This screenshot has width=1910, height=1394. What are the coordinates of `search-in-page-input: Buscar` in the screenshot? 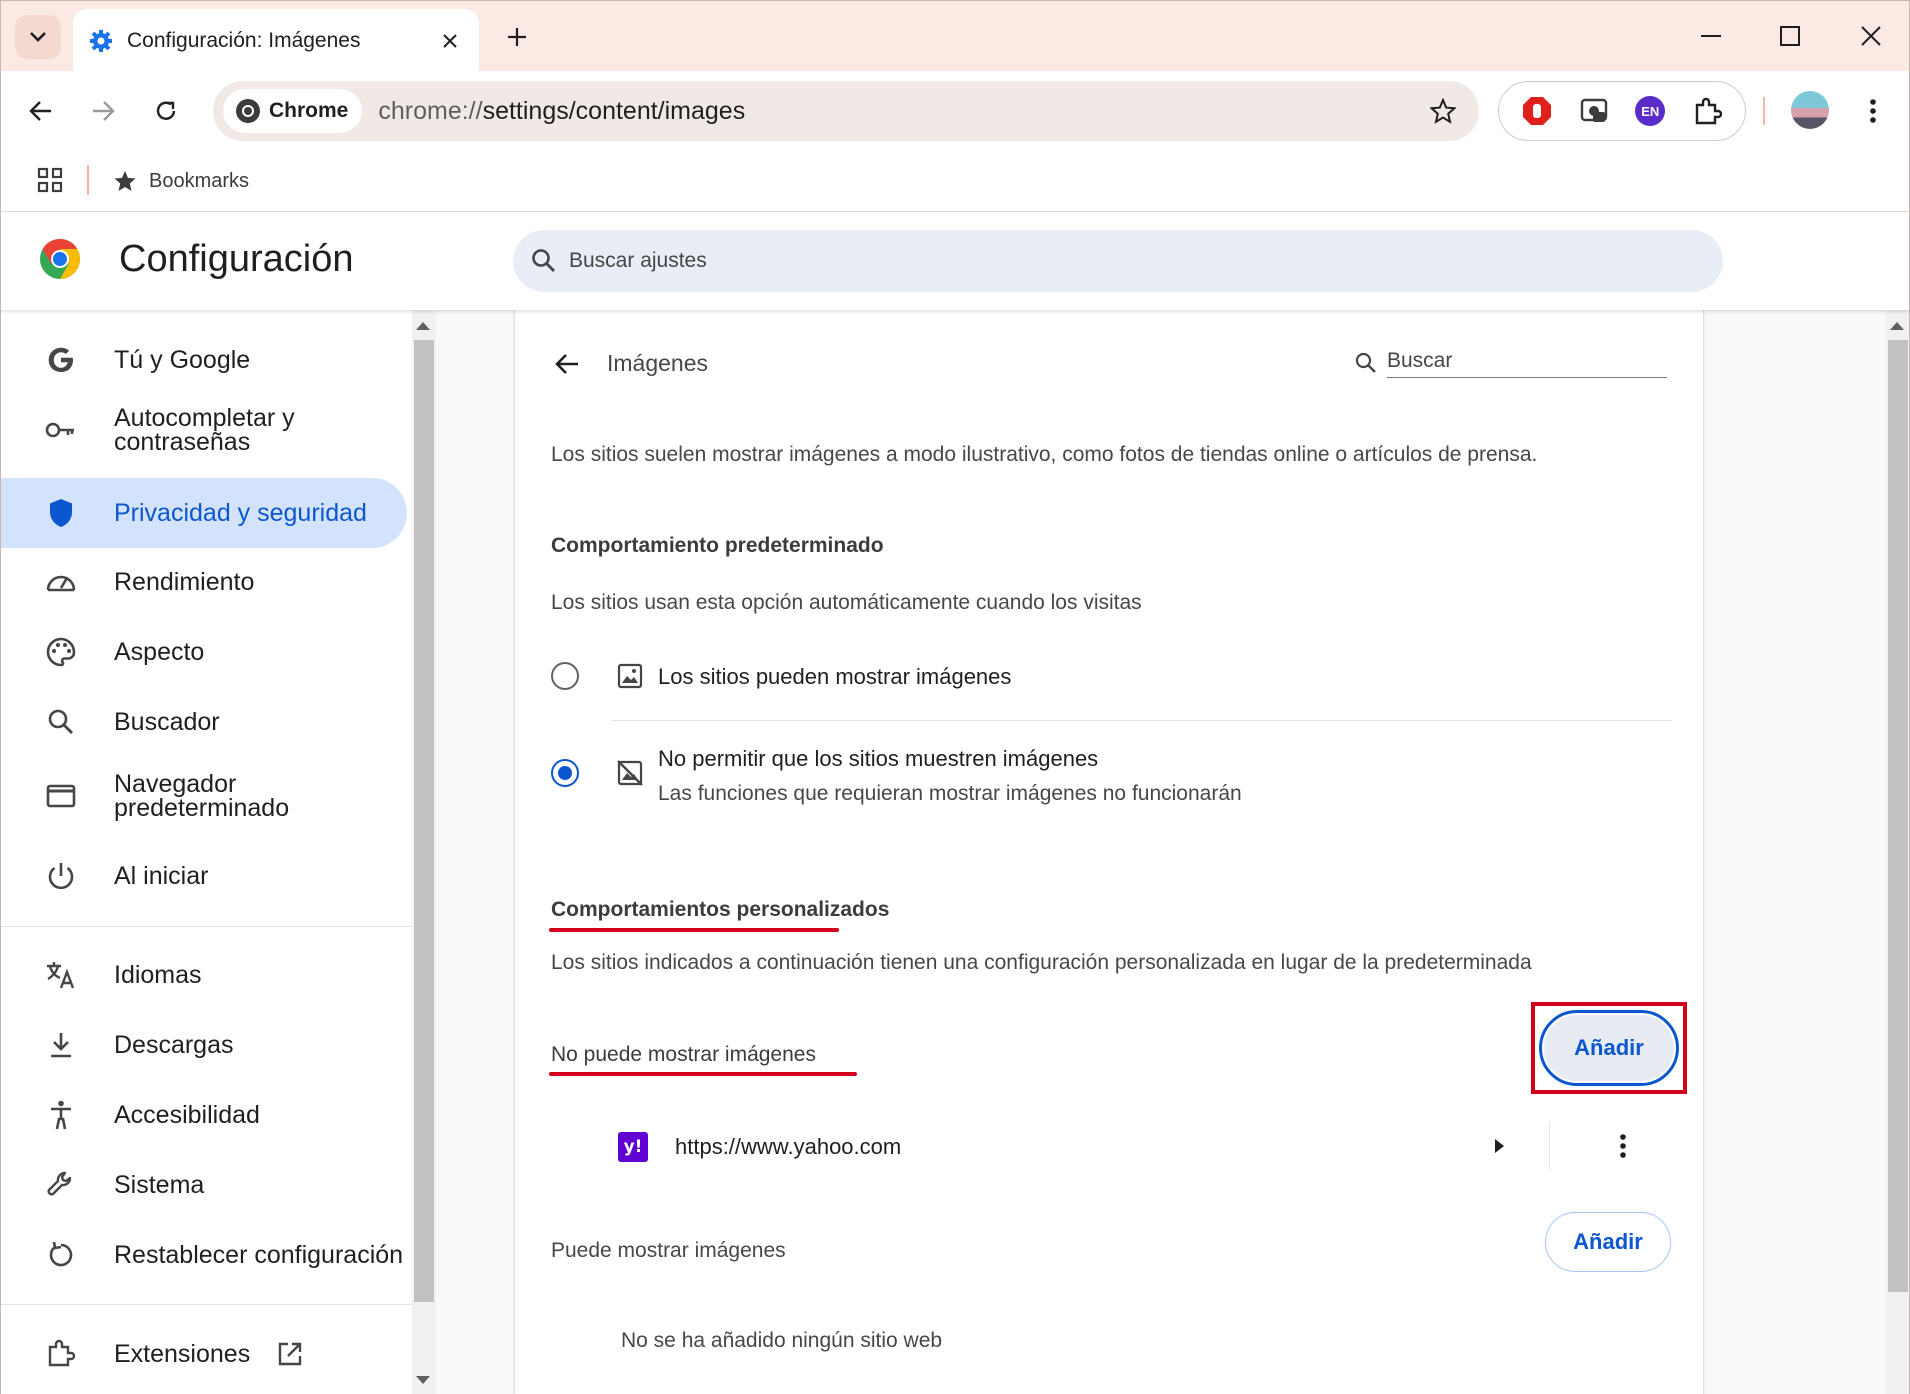 It's located at (1515, 363).